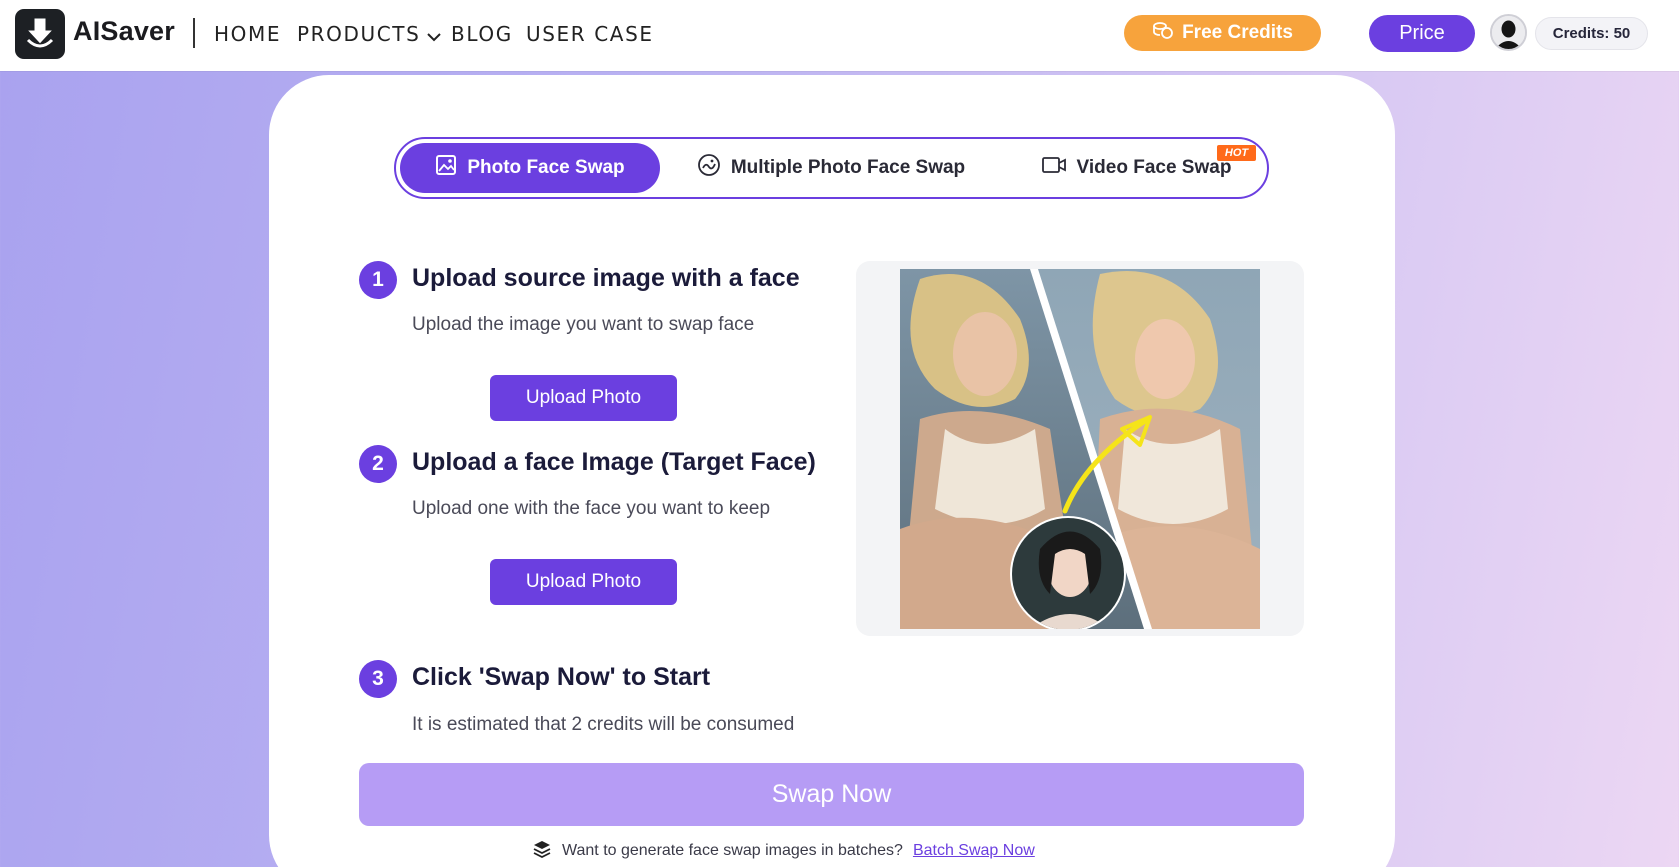 This screenshot has height=867, width=1679. What do you see at coordinates (1591, 33) in the screenshot?
I see `credits-badge: Credits: 50` at bounding box center [1591, 33].